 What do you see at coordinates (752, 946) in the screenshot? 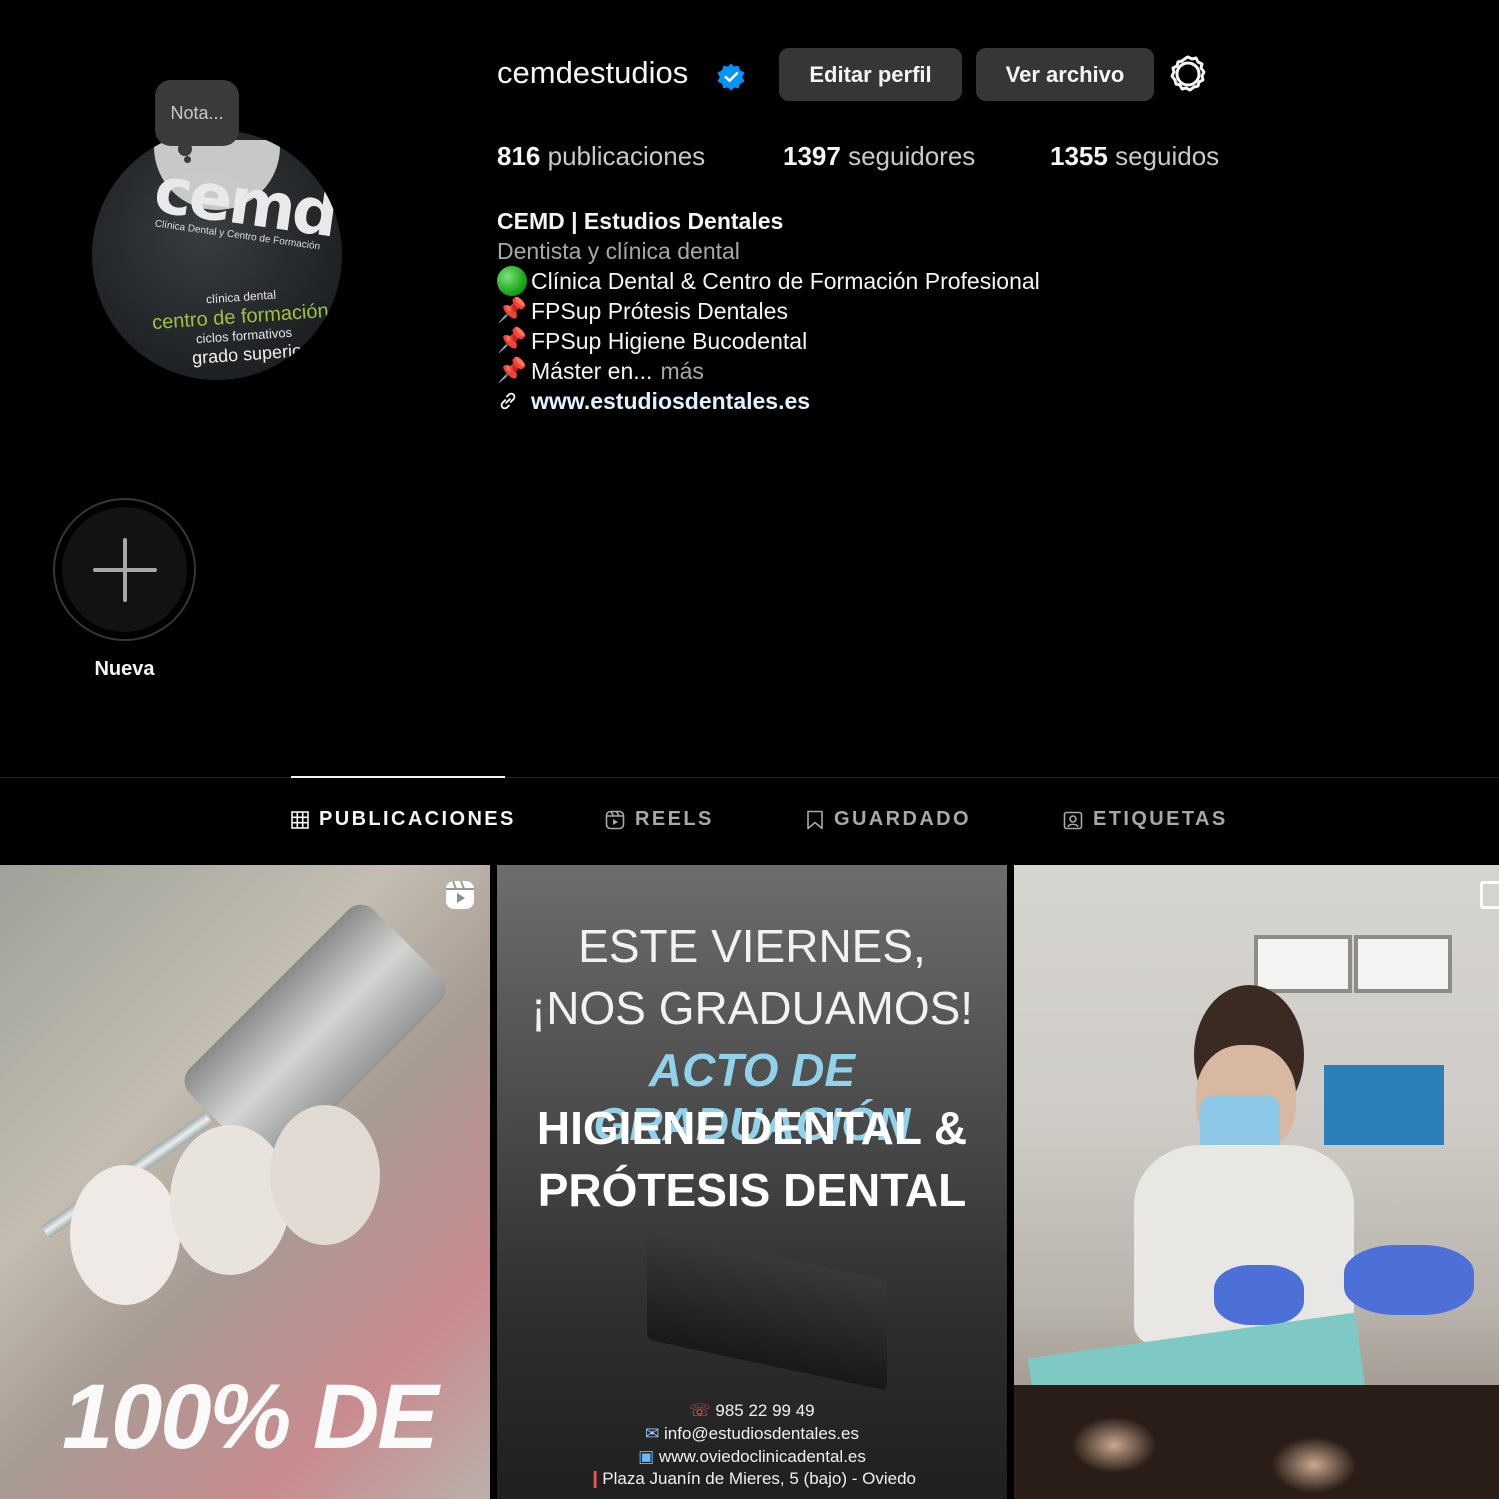
I see `post-line-1: ESTE VIERNES,` at bounding box center [752, 946].